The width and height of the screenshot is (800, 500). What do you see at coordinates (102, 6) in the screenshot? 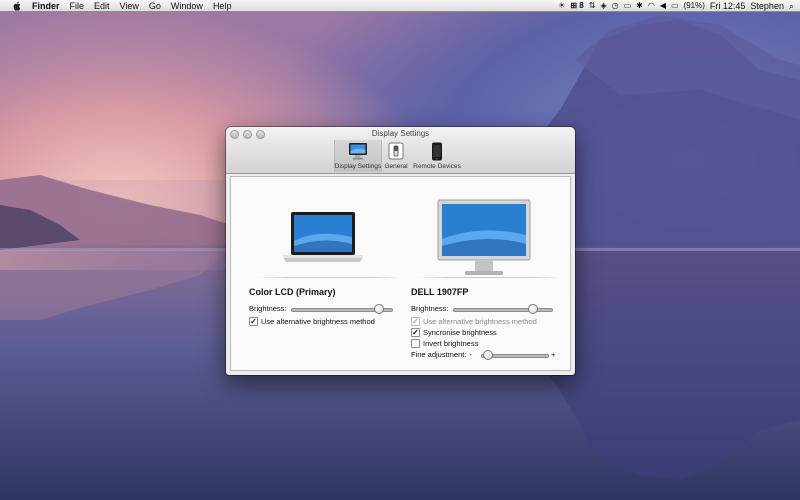
I see `menu-edit: Edit` at bounding box center [102, 6].